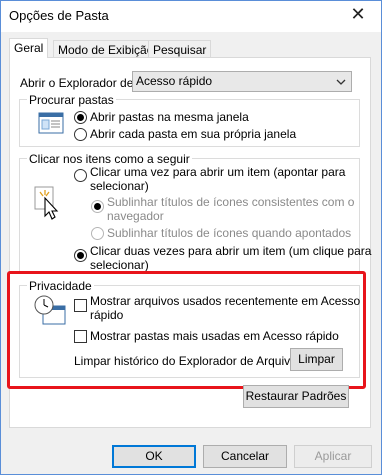 This screenshot has width=382, height=475. I want to click on radio-double-click, so click(80, 255).